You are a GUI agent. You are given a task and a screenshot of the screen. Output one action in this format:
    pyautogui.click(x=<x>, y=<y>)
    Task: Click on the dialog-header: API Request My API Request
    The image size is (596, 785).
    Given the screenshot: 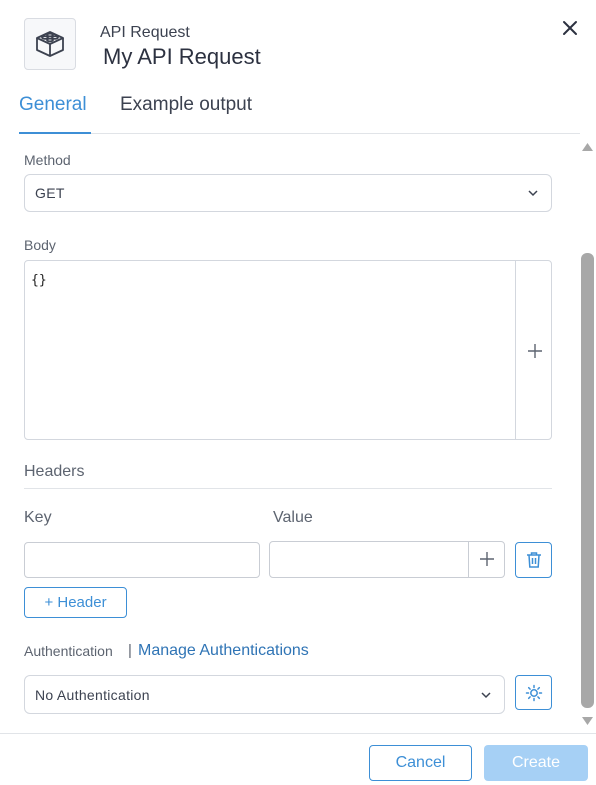 What is the action you would take?
    pyautogui.click(x=298, y=45)
    